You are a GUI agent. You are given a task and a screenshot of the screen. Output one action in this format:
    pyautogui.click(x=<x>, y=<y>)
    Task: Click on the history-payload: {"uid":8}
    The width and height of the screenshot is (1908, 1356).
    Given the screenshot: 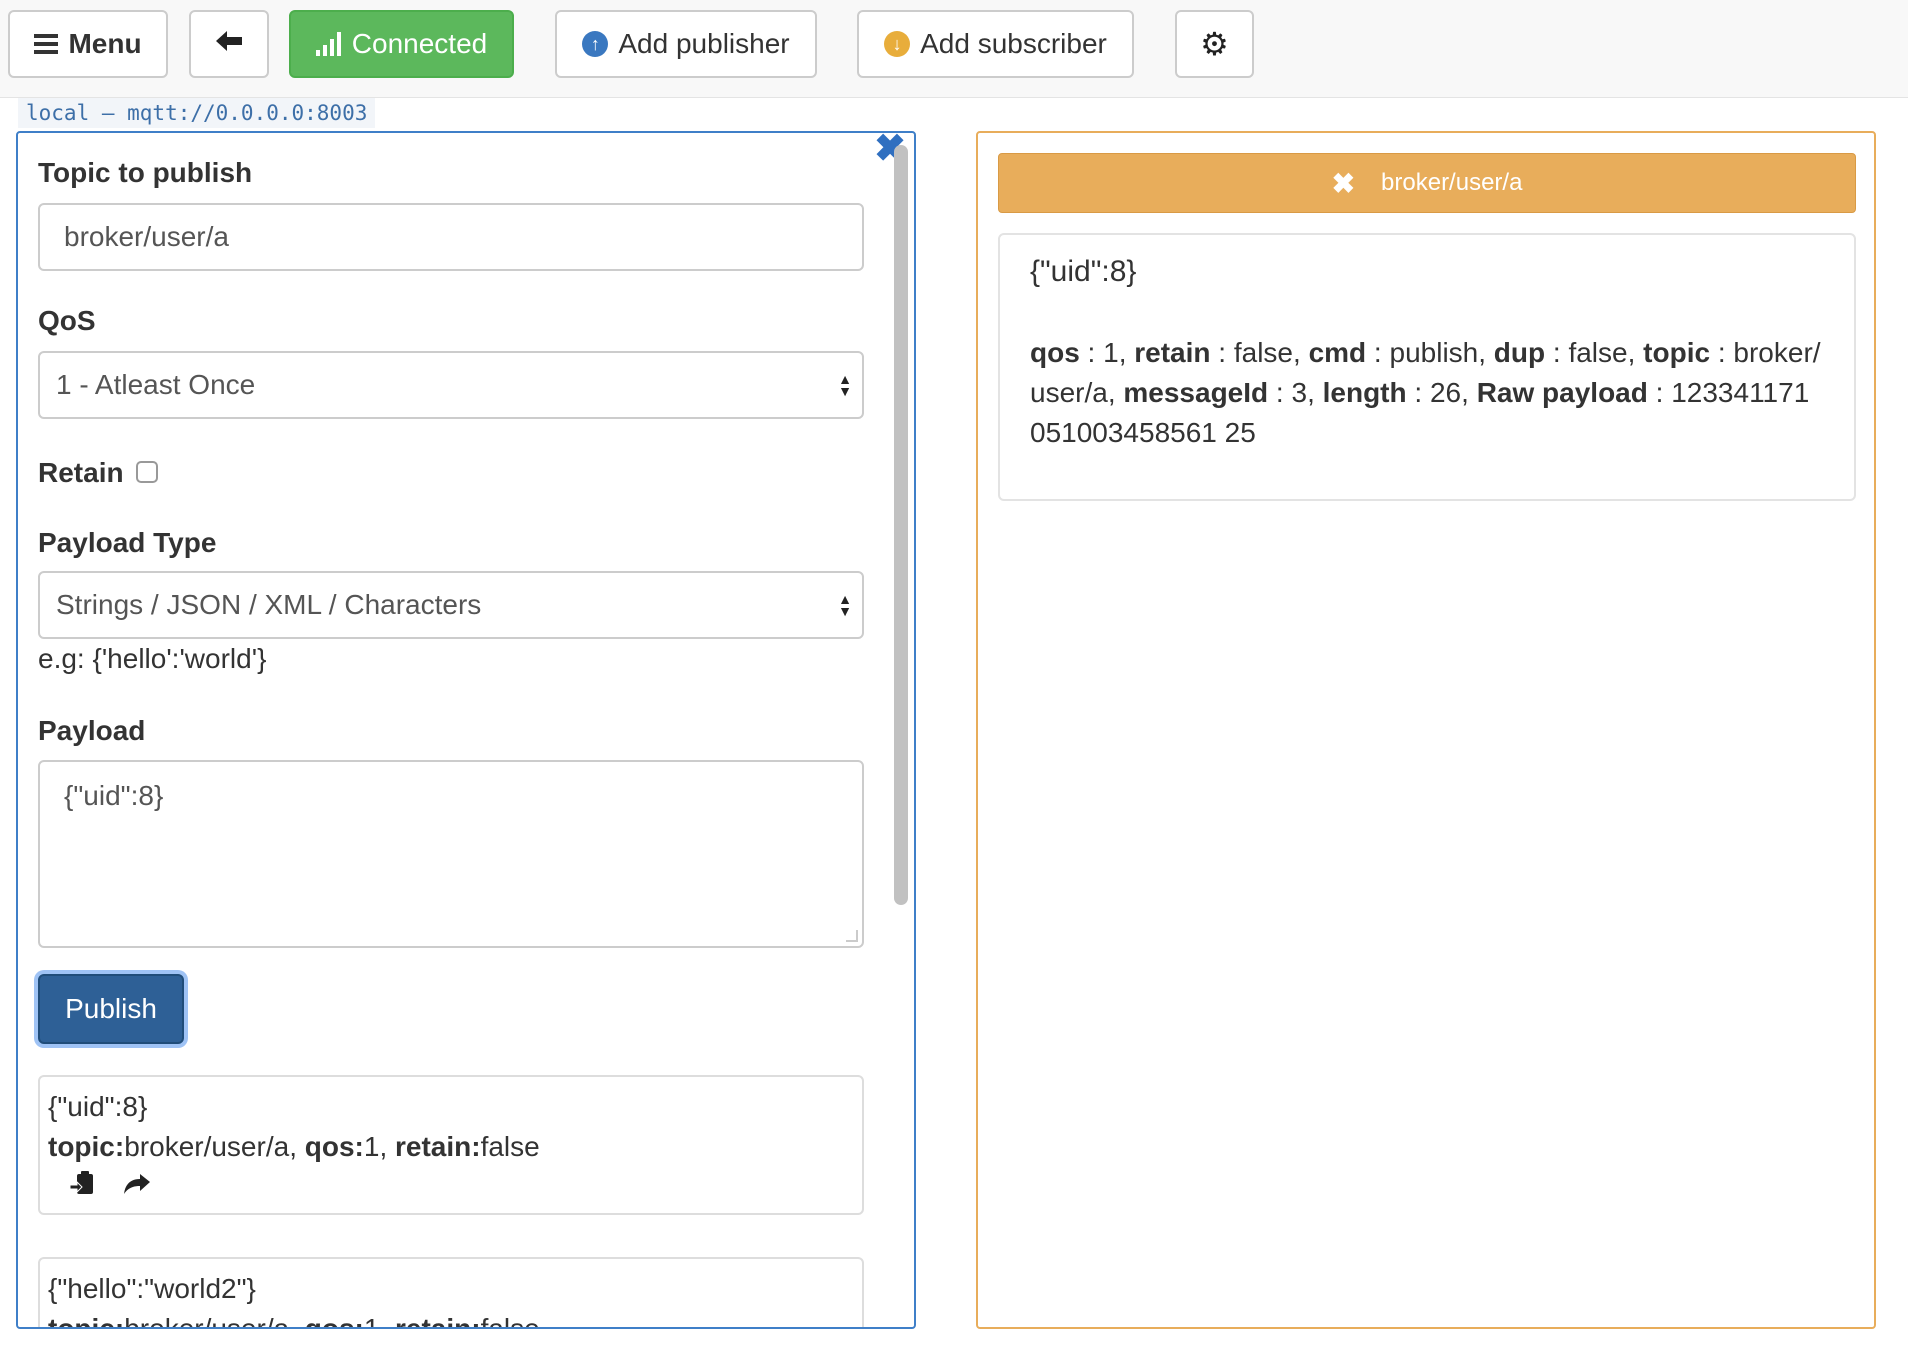 What is the action you would take?
    pyautogui.click(x=98, y=1106)
    